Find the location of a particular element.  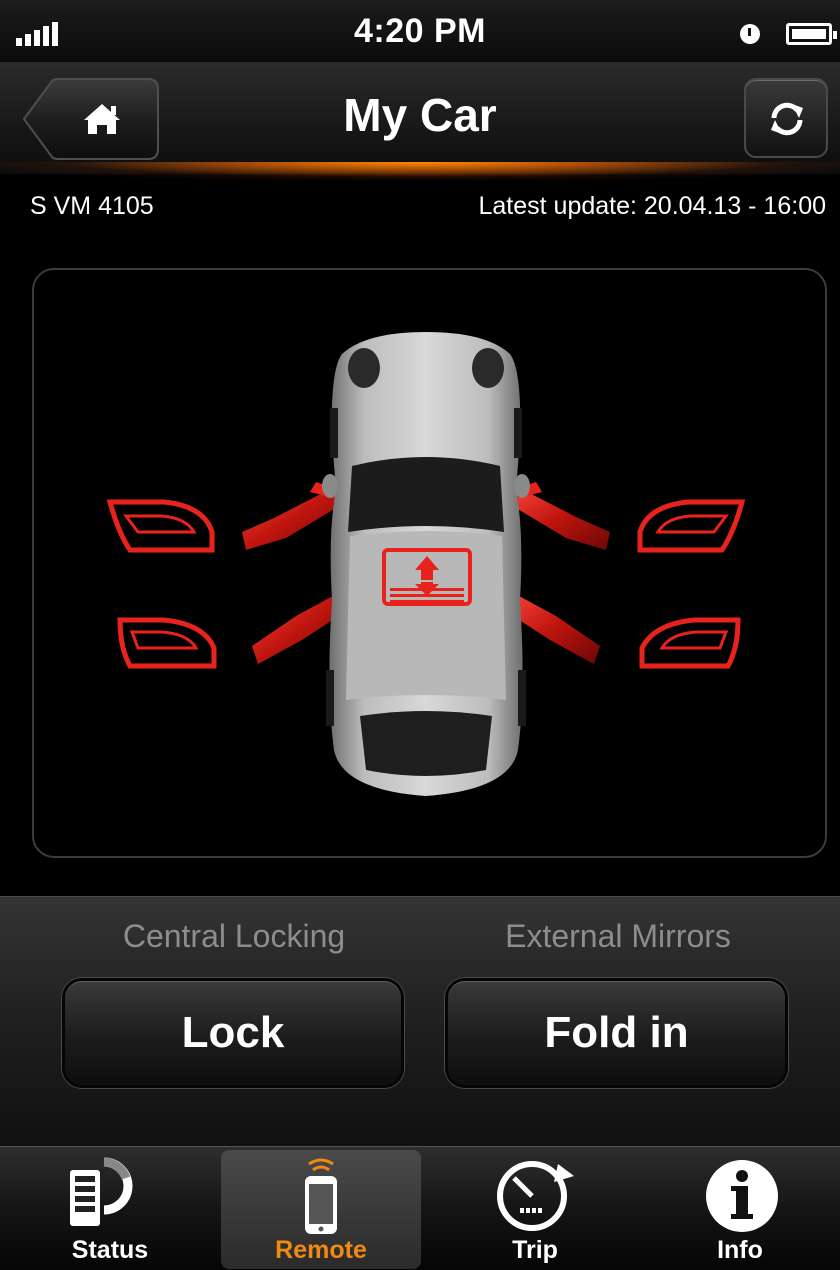

tab-info: Info is located at coordinates (740, 1209).